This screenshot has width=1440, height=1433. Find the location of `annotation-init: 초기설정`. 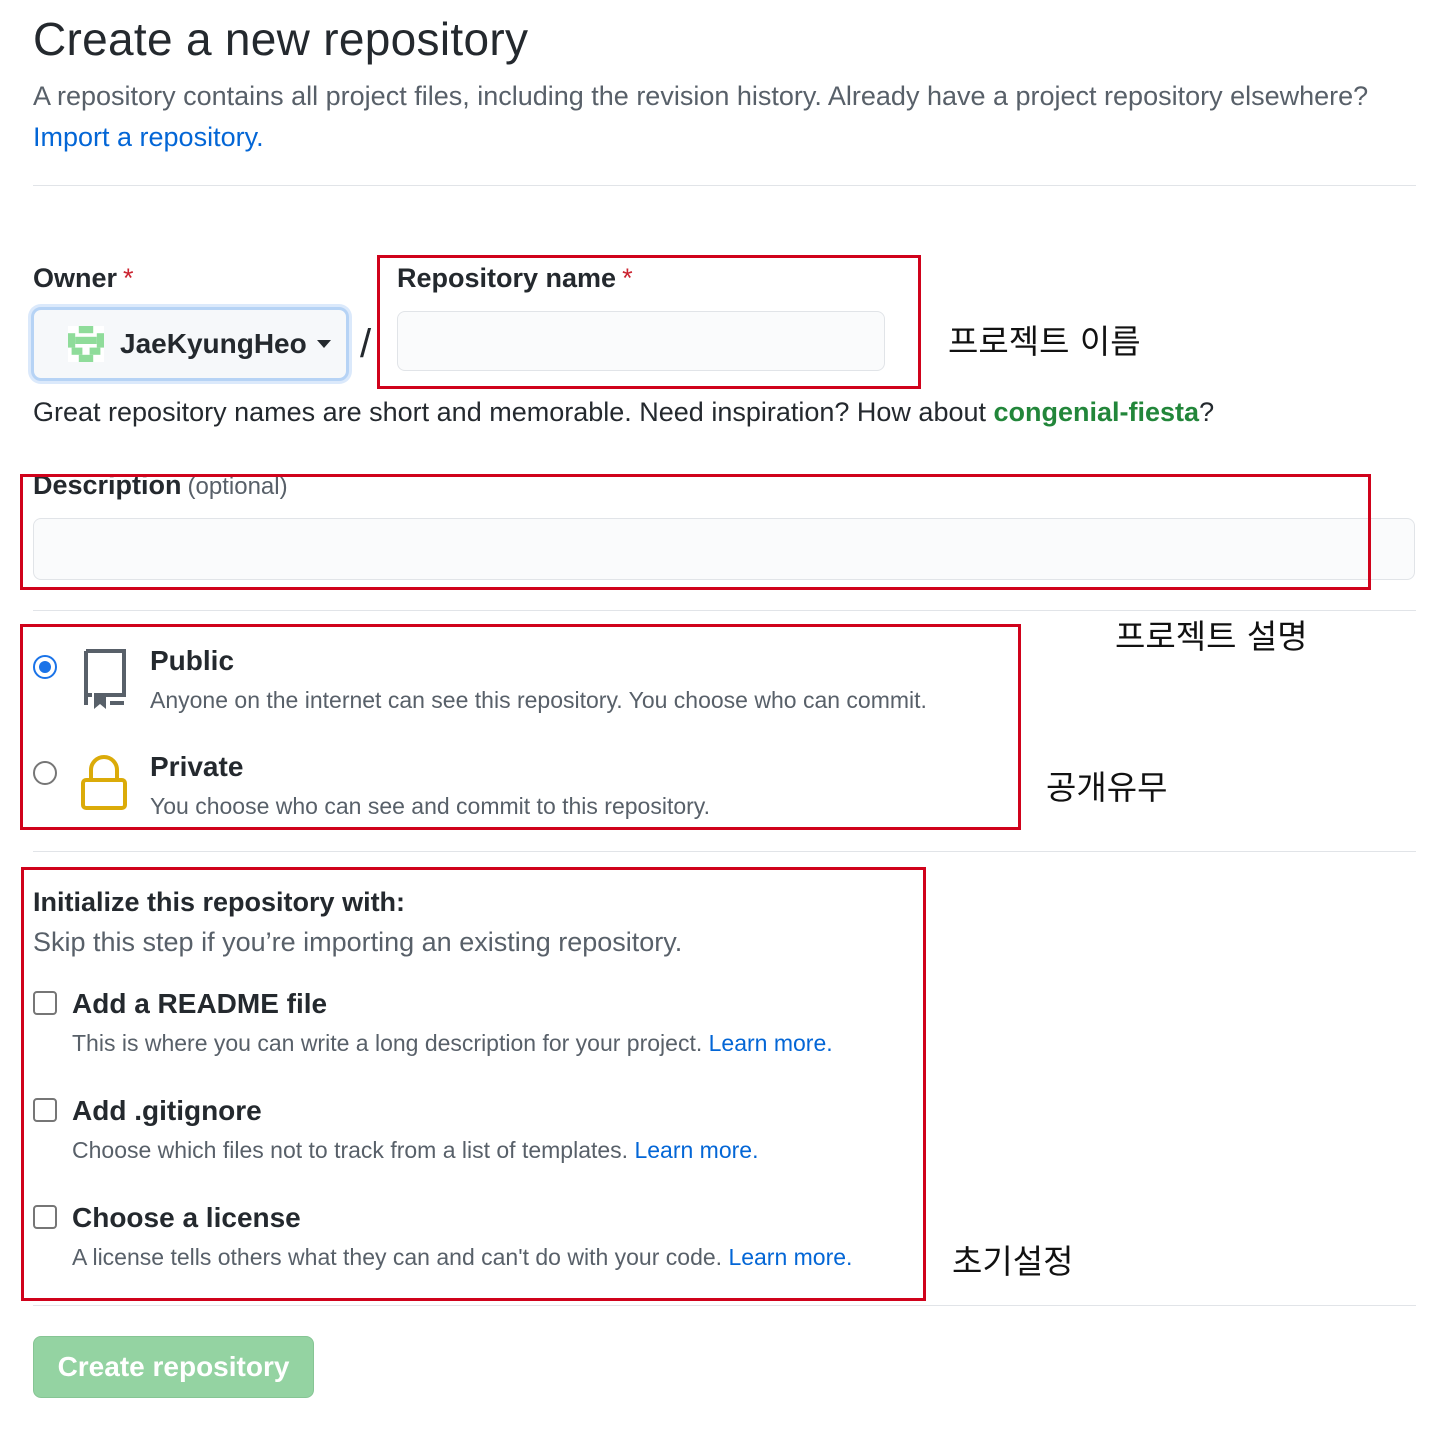

annotation-init: 초기설정 is located at coordinates (1013, 1261).